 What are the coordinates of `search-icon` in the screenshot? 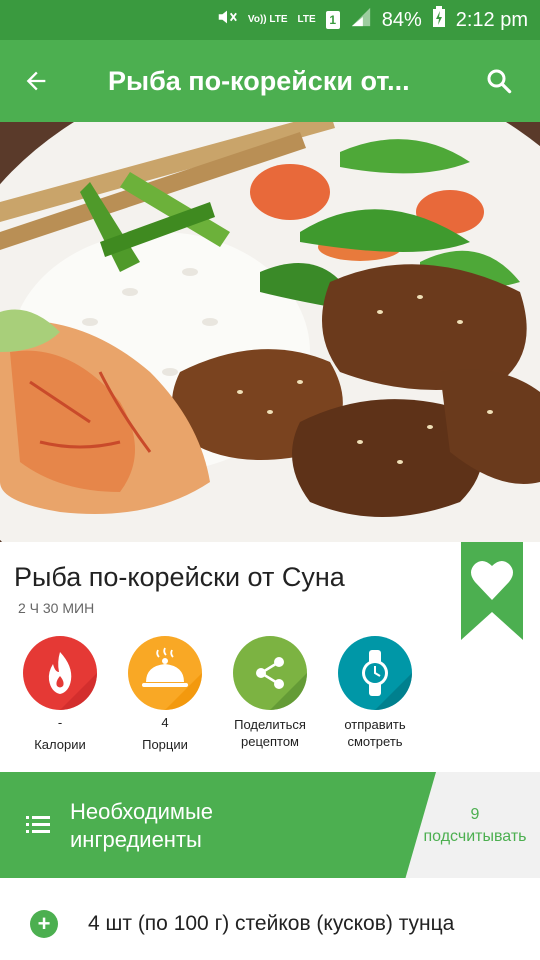 It's located at (499, 81).